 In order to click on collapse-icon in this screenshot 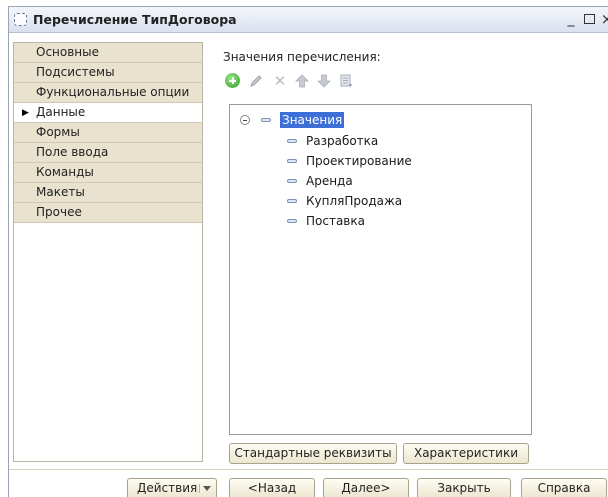, I will do `click(245, 120)`.